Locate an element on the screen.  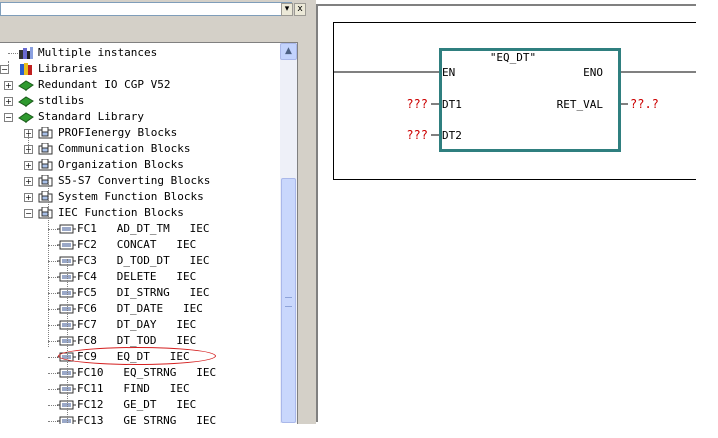
tree-node: + PROFIenergy Blocks is located at coordinates (140, 133).